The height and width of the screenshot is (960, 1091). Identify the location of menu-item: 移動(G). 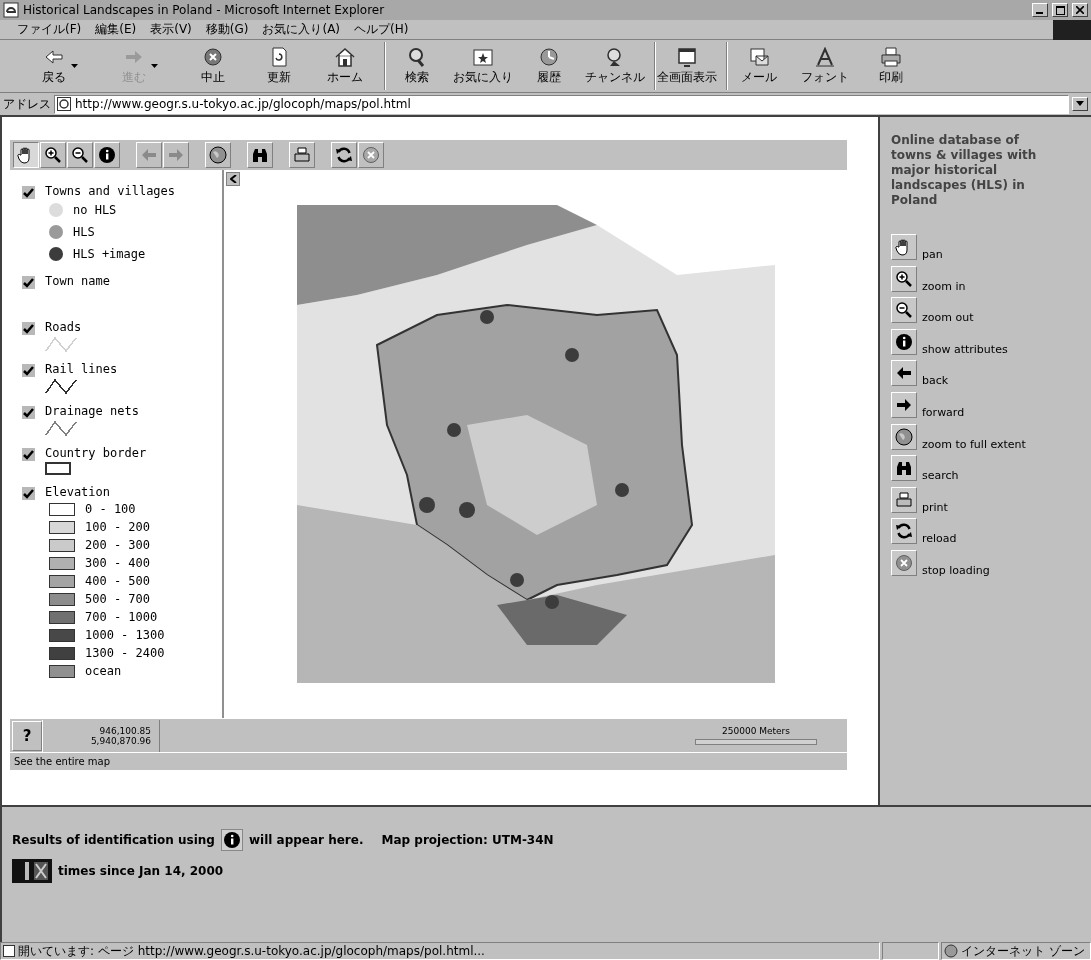
(227, 29).